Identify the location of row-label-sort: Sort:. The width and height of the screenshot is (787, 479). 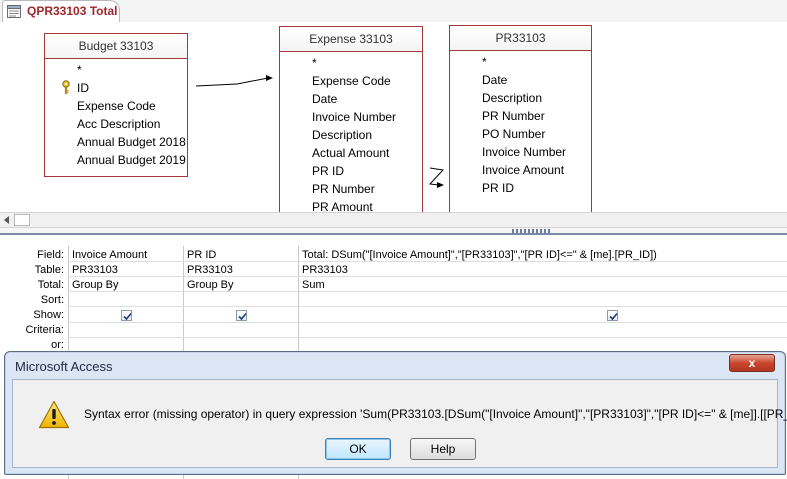
(52, 300).